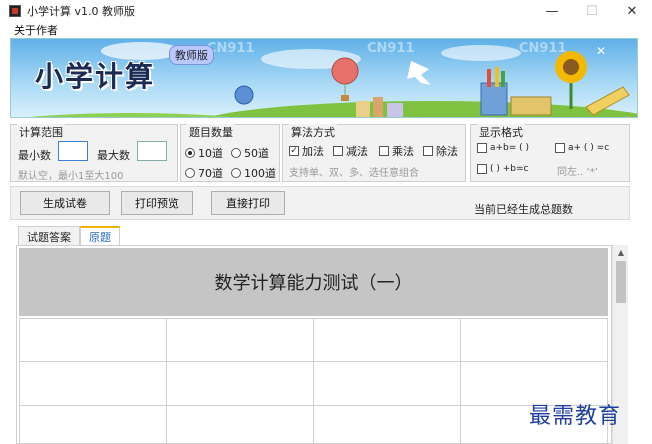 This screenshot has width=652, height=444. Describe the element at coordinates (503, 148) in the screenshot. I see `format-option-ab-checkbox: a+b= ( )` at that location.